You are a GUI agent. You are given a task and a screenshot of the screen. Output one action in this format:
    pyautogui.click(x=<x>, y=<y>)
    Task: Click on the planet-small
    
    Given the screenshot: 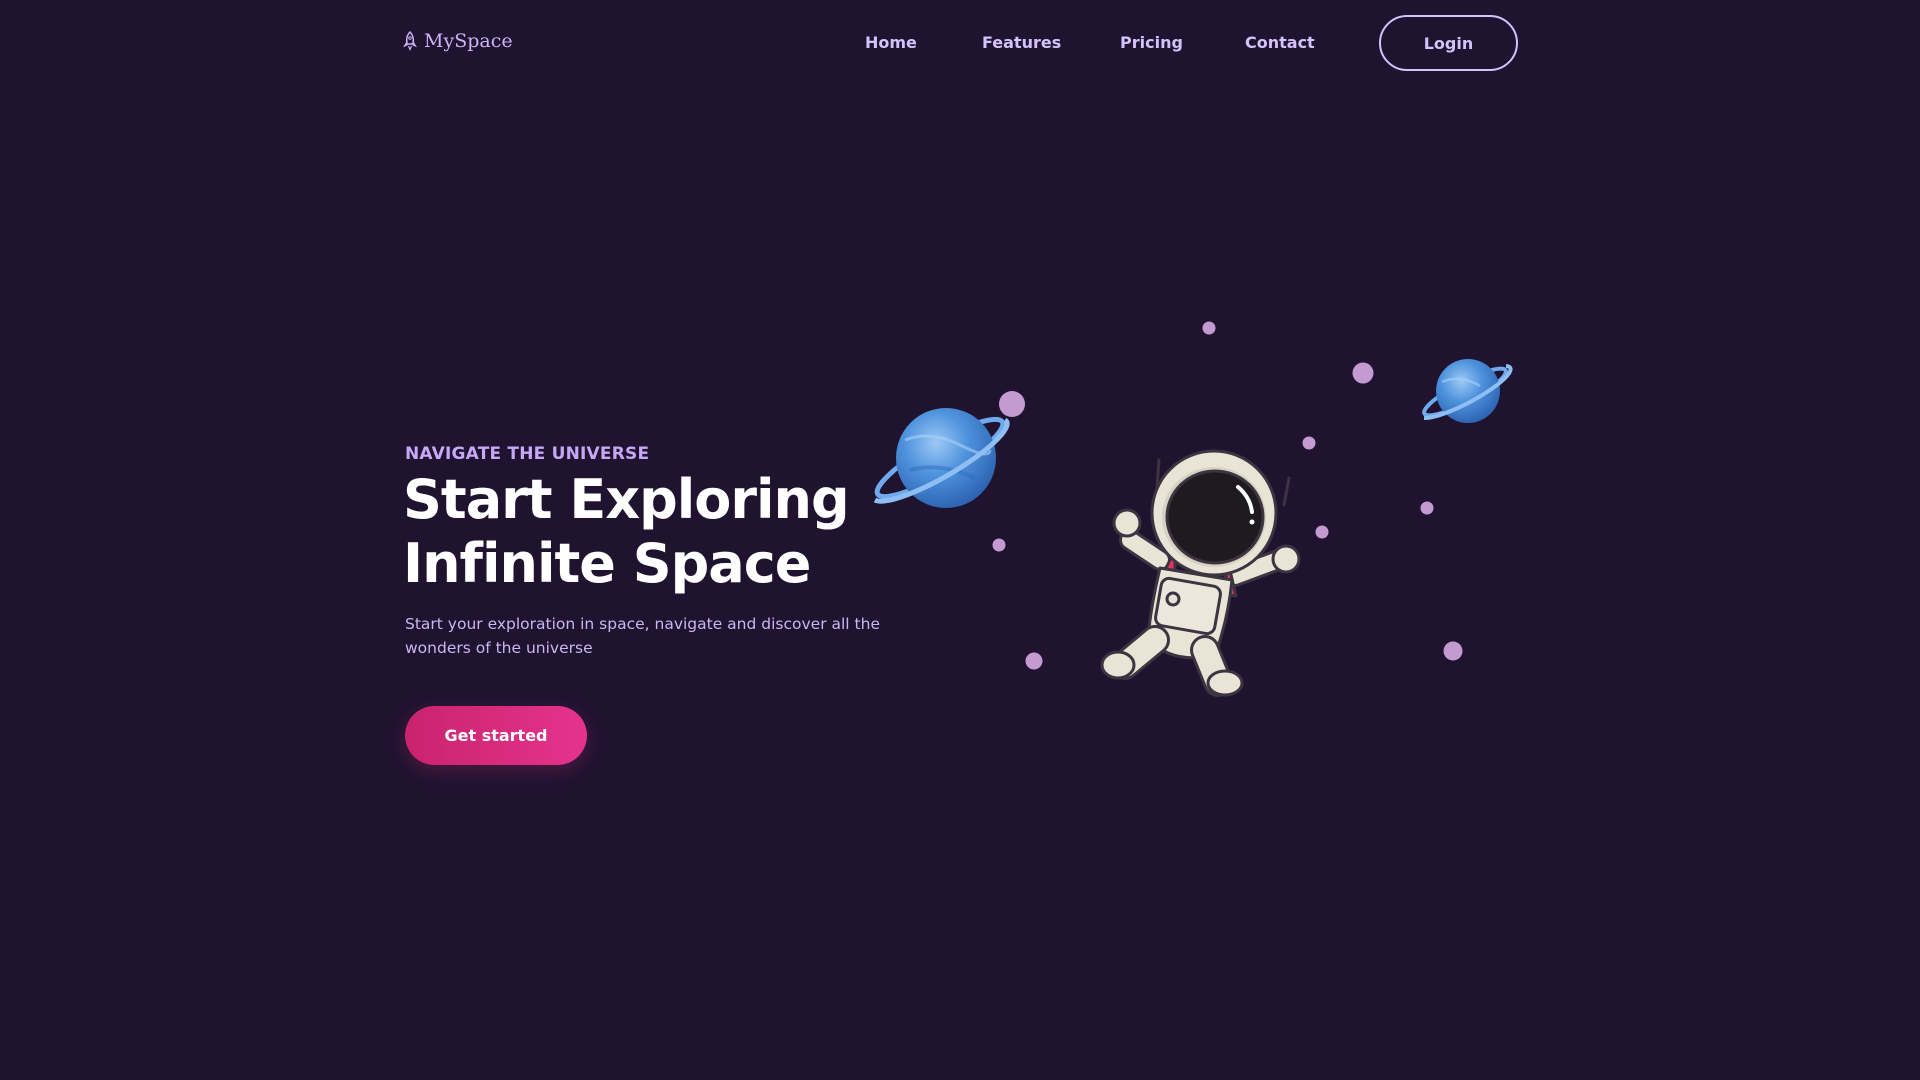 What is the action you would take?
    pyautogui.click(x=1467, y=391)
    